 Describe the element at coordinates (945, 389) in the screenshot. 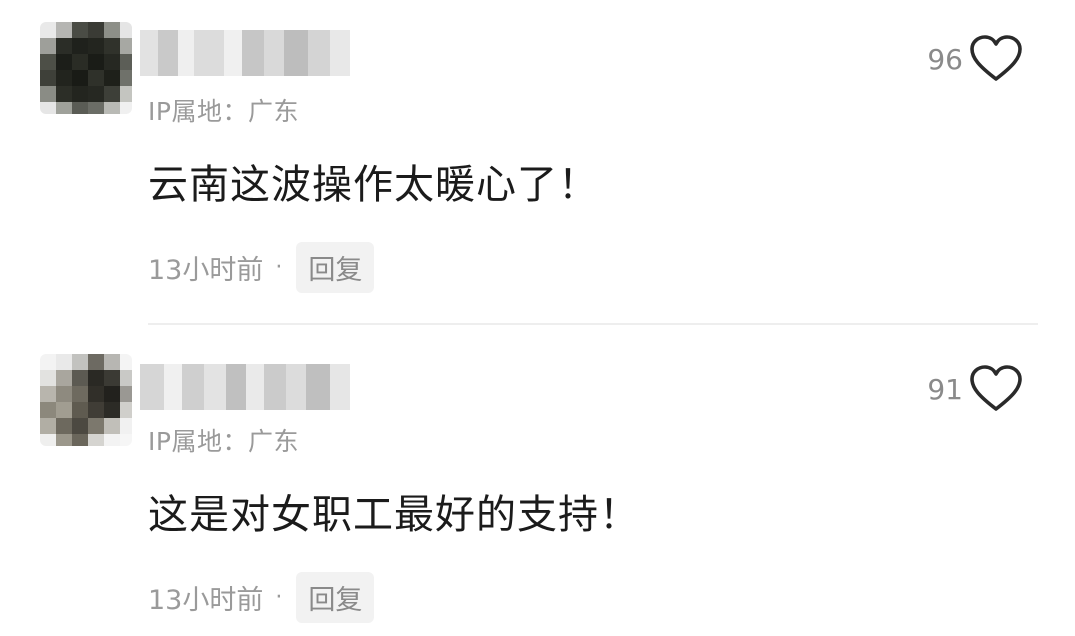

I see `like-count: 91` at that location.